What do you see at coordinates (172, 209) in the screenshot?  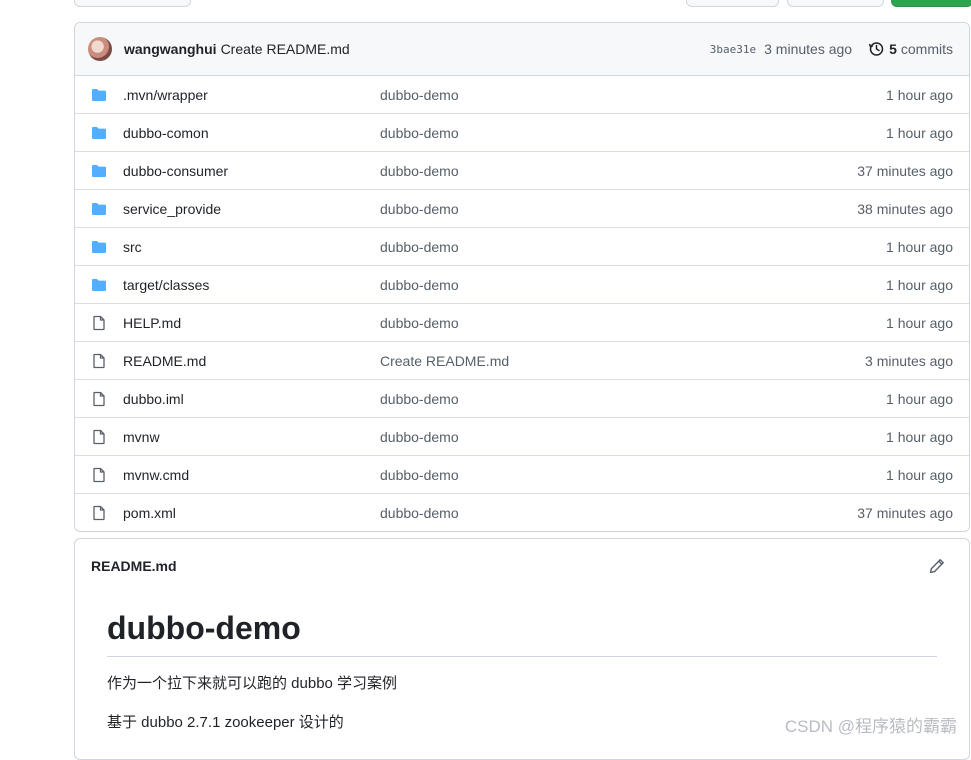 I see `file-name-link: service_provide` at bounding box center [172, 209].